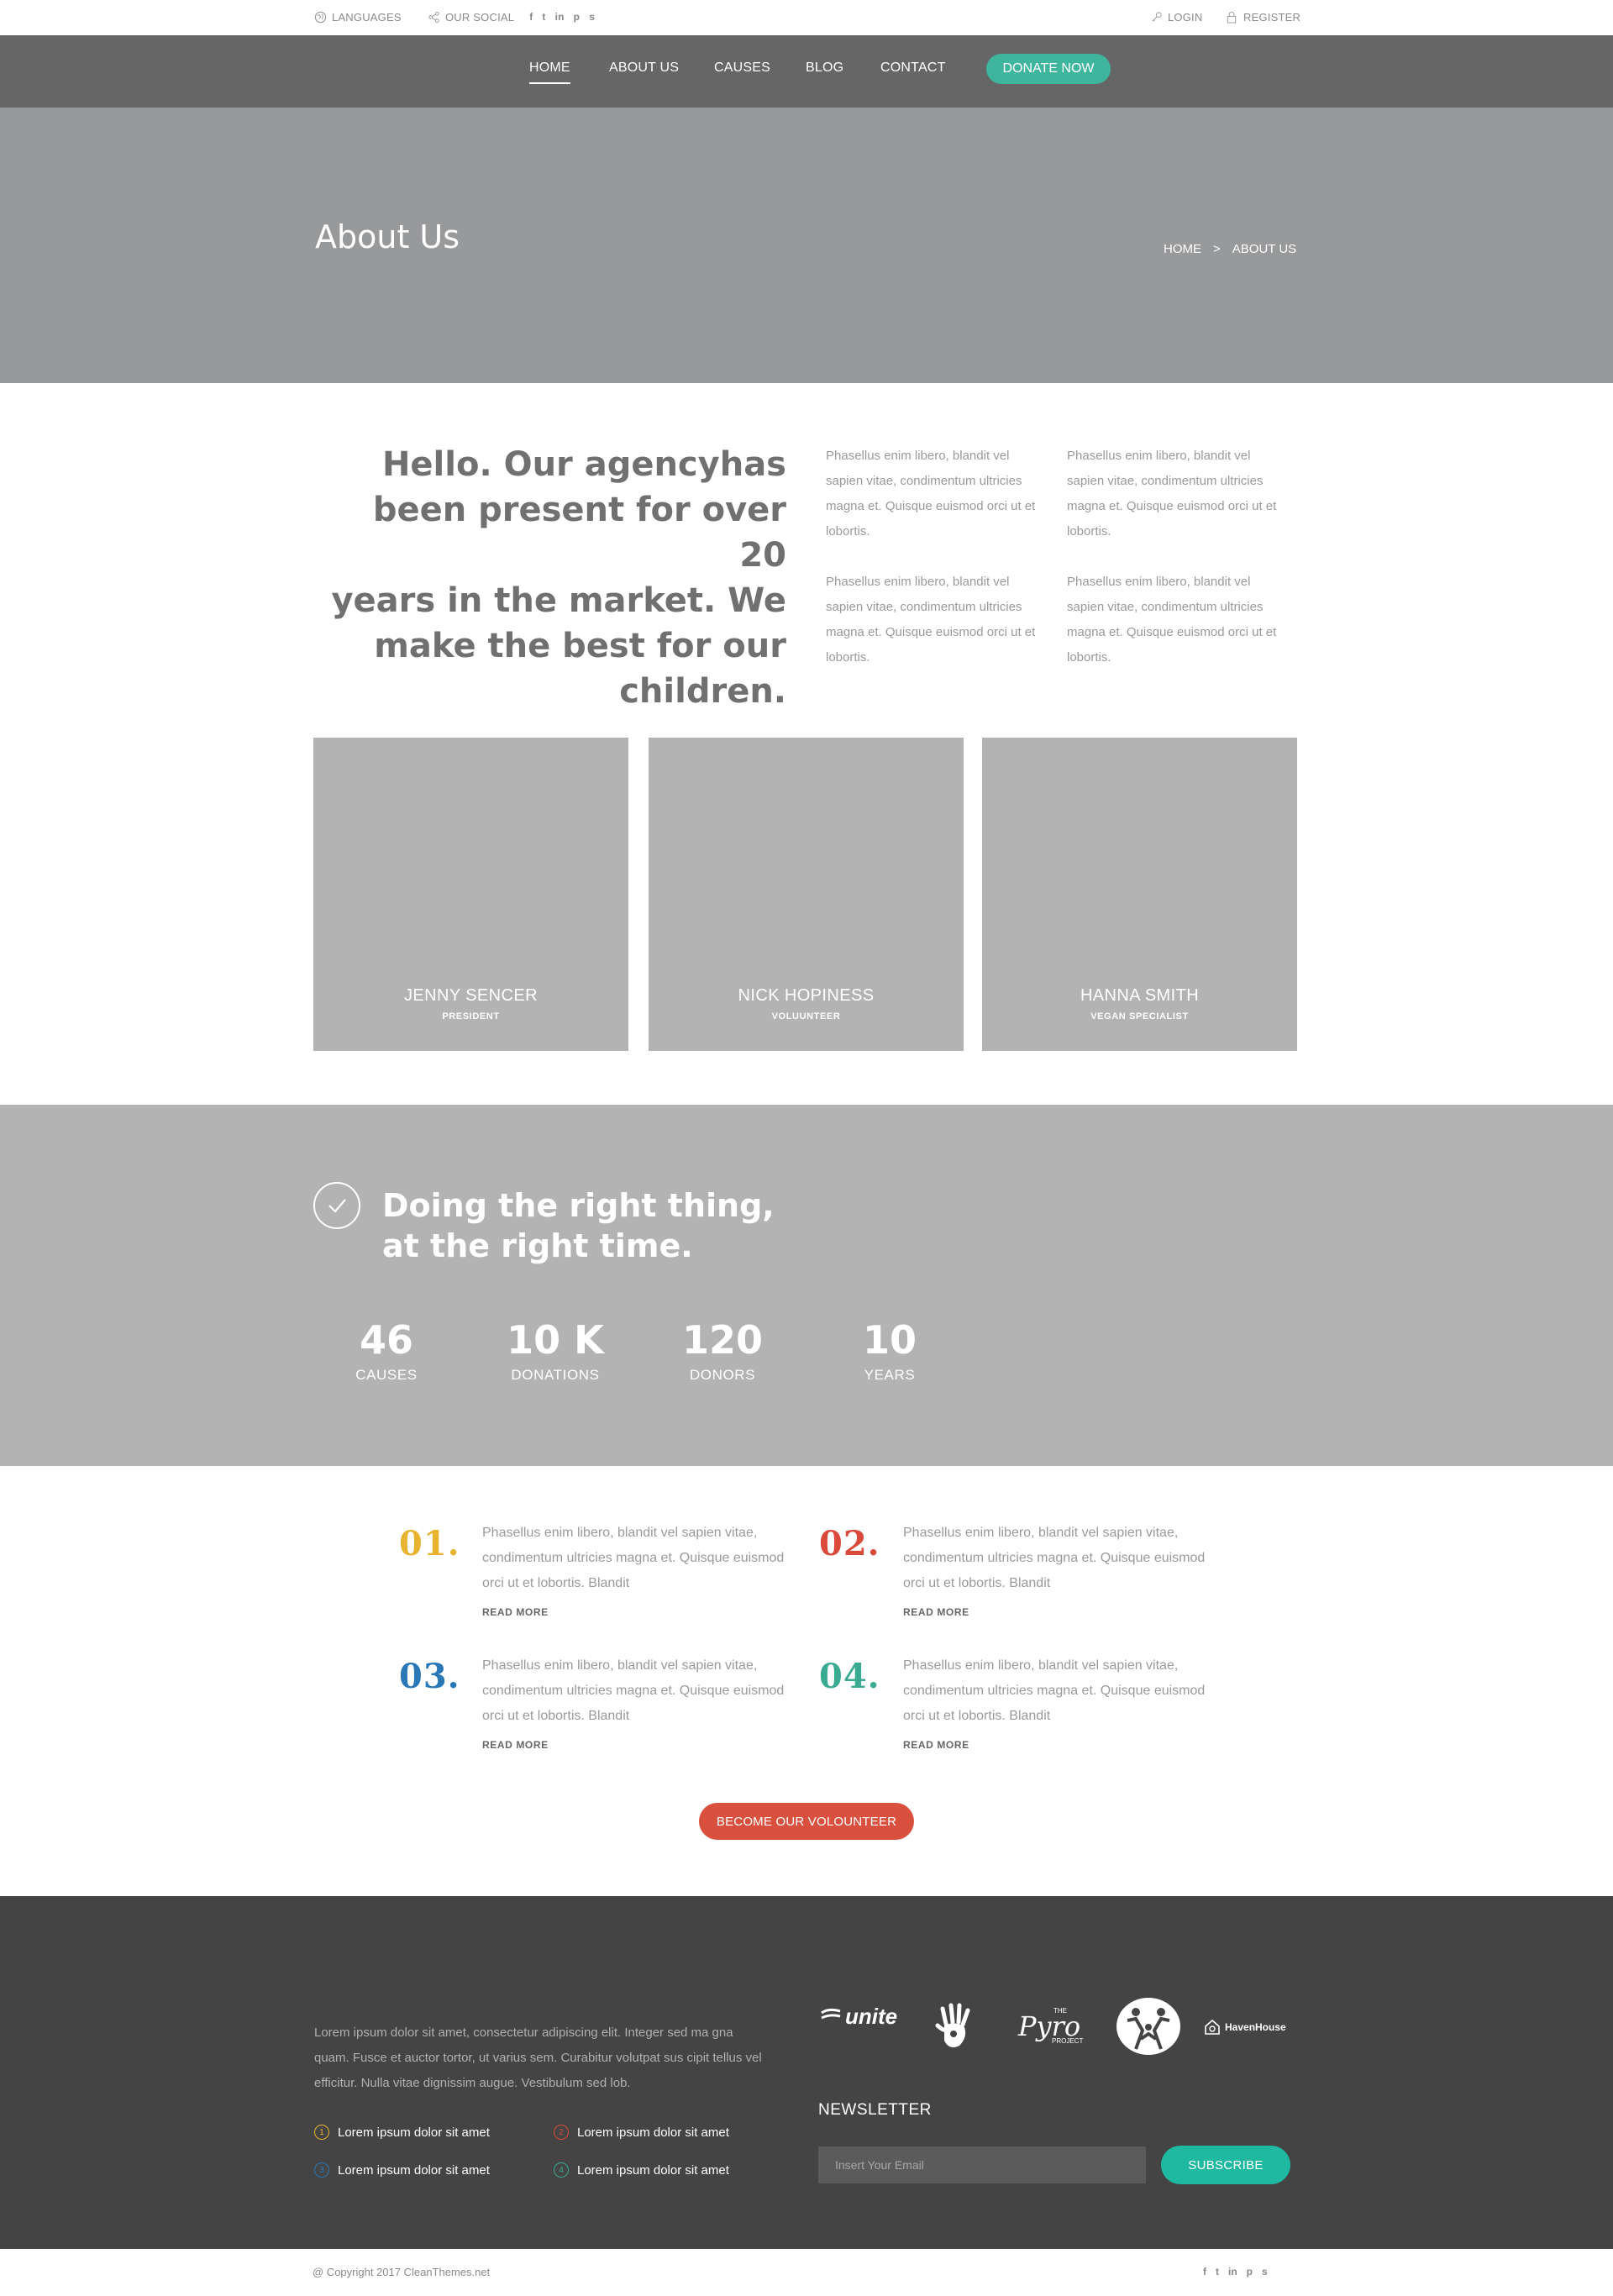 The height and width of the screenshot is (2296, 1613). What do you see at coordinates (558, 600) in the screenshot?
I see `intro-heading-line: years in the market. We` at bounding box center [558, 600].